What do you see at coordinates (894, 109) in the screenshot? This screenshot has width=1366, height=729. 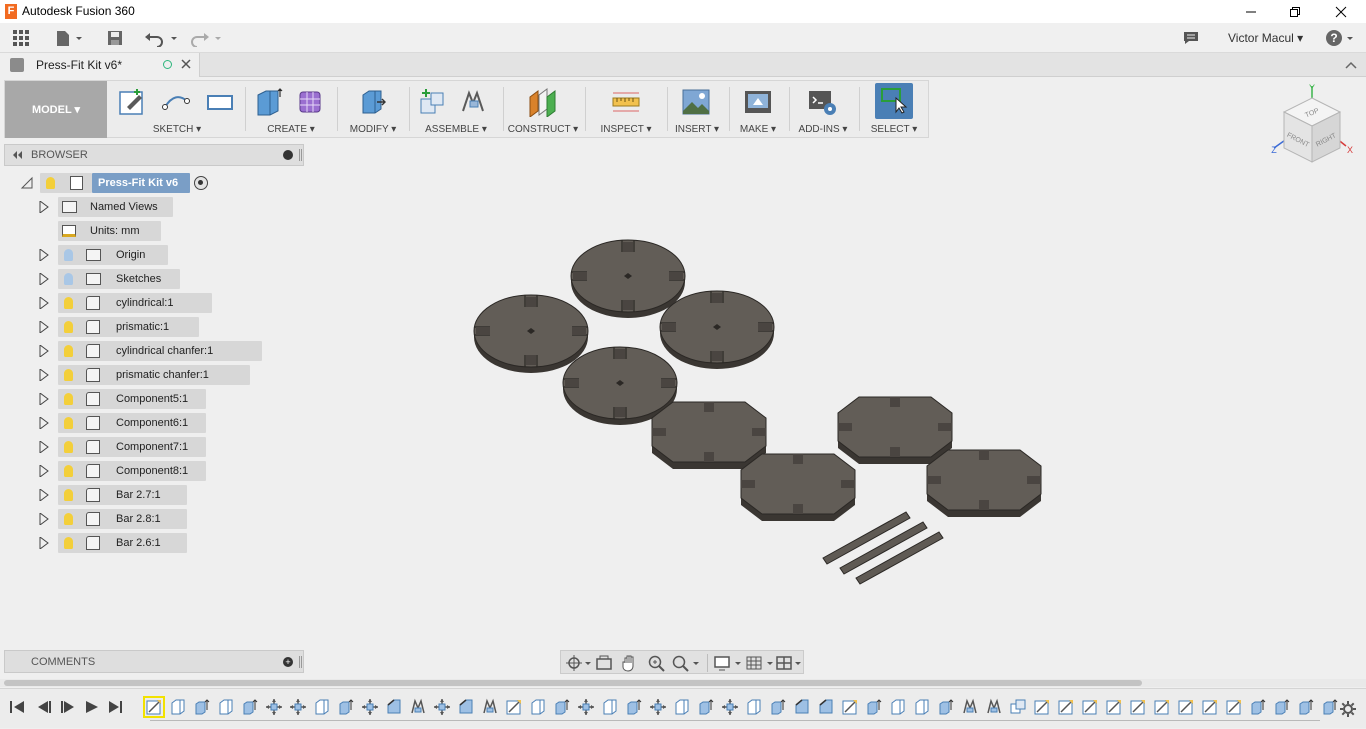 I see `select-group: SELECT ▾` at bounding box center [894, 109].